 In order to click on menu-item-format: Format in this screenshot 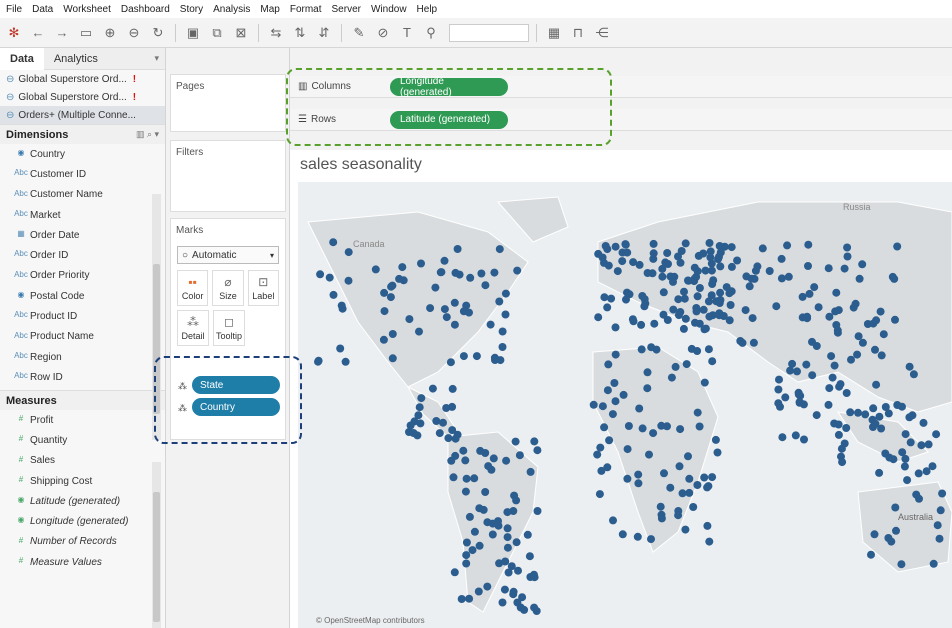, I will do `click(306, 9)`.